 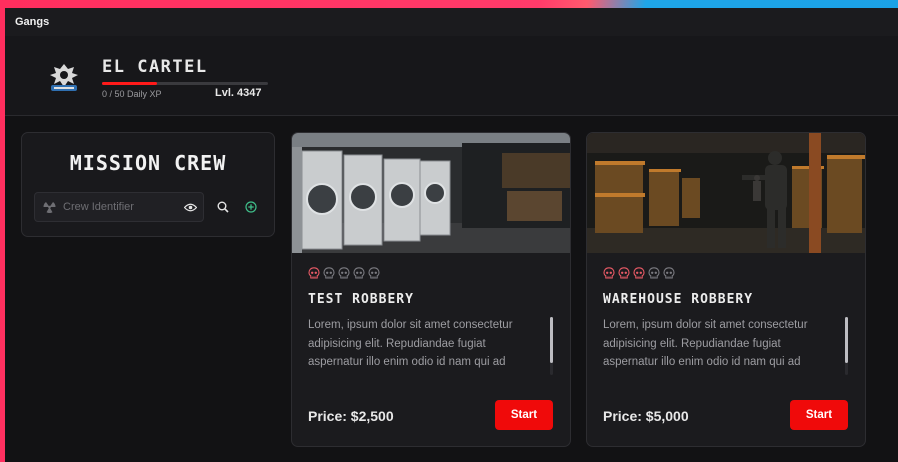 I want to click on search-icon, so click(x=223, y=207).